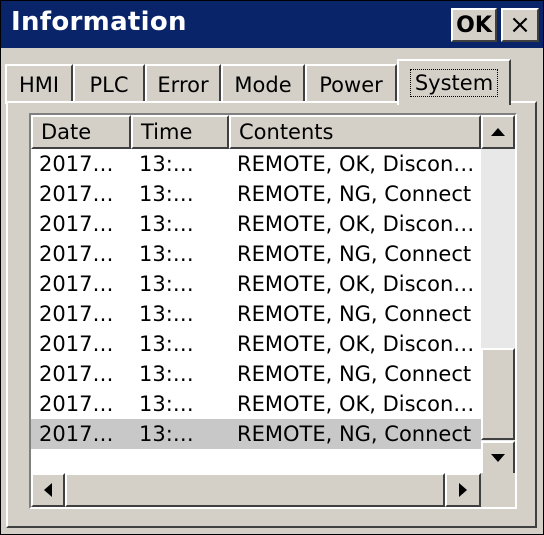  I want to click on horizontal-scroll-thumb, so click(255, 490).